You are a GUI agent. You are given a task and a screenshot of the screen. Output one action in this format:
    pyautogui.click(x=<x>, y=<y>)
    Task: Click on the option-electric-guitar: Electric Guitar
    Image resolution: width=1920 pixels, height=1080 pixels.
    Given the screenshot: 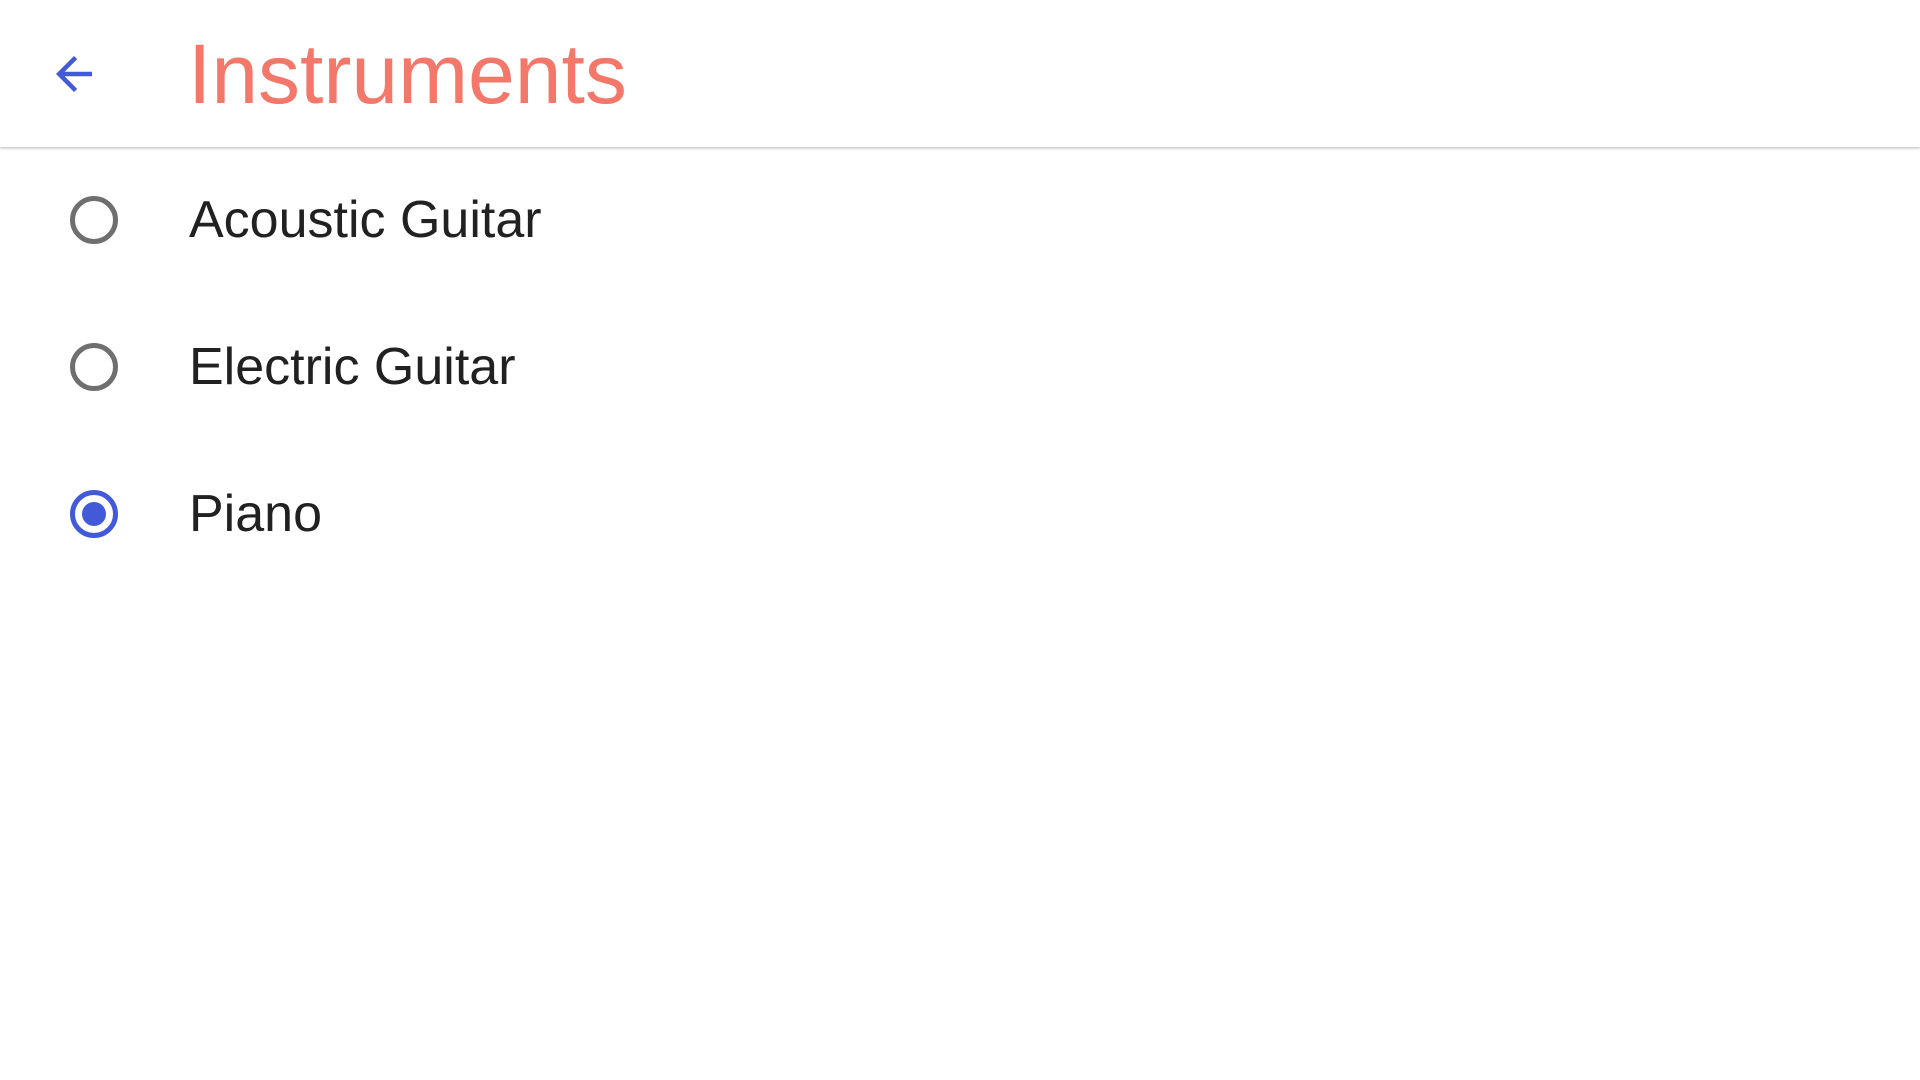 What is the action you would take?
    pyautogui.click(x=960, y=367)
    